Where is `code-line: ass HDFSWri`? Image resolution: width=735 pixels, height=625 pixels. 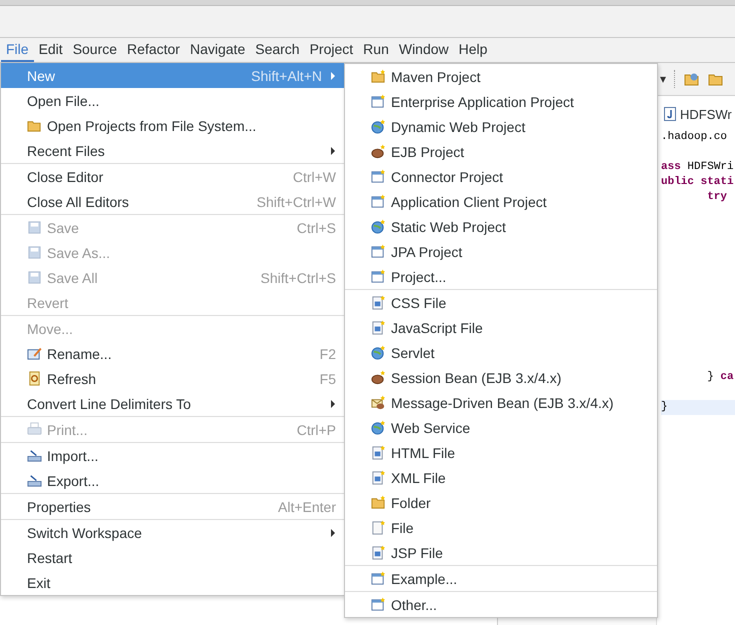 code-line: ass HDFSWri is located at coordinates (698, 167).